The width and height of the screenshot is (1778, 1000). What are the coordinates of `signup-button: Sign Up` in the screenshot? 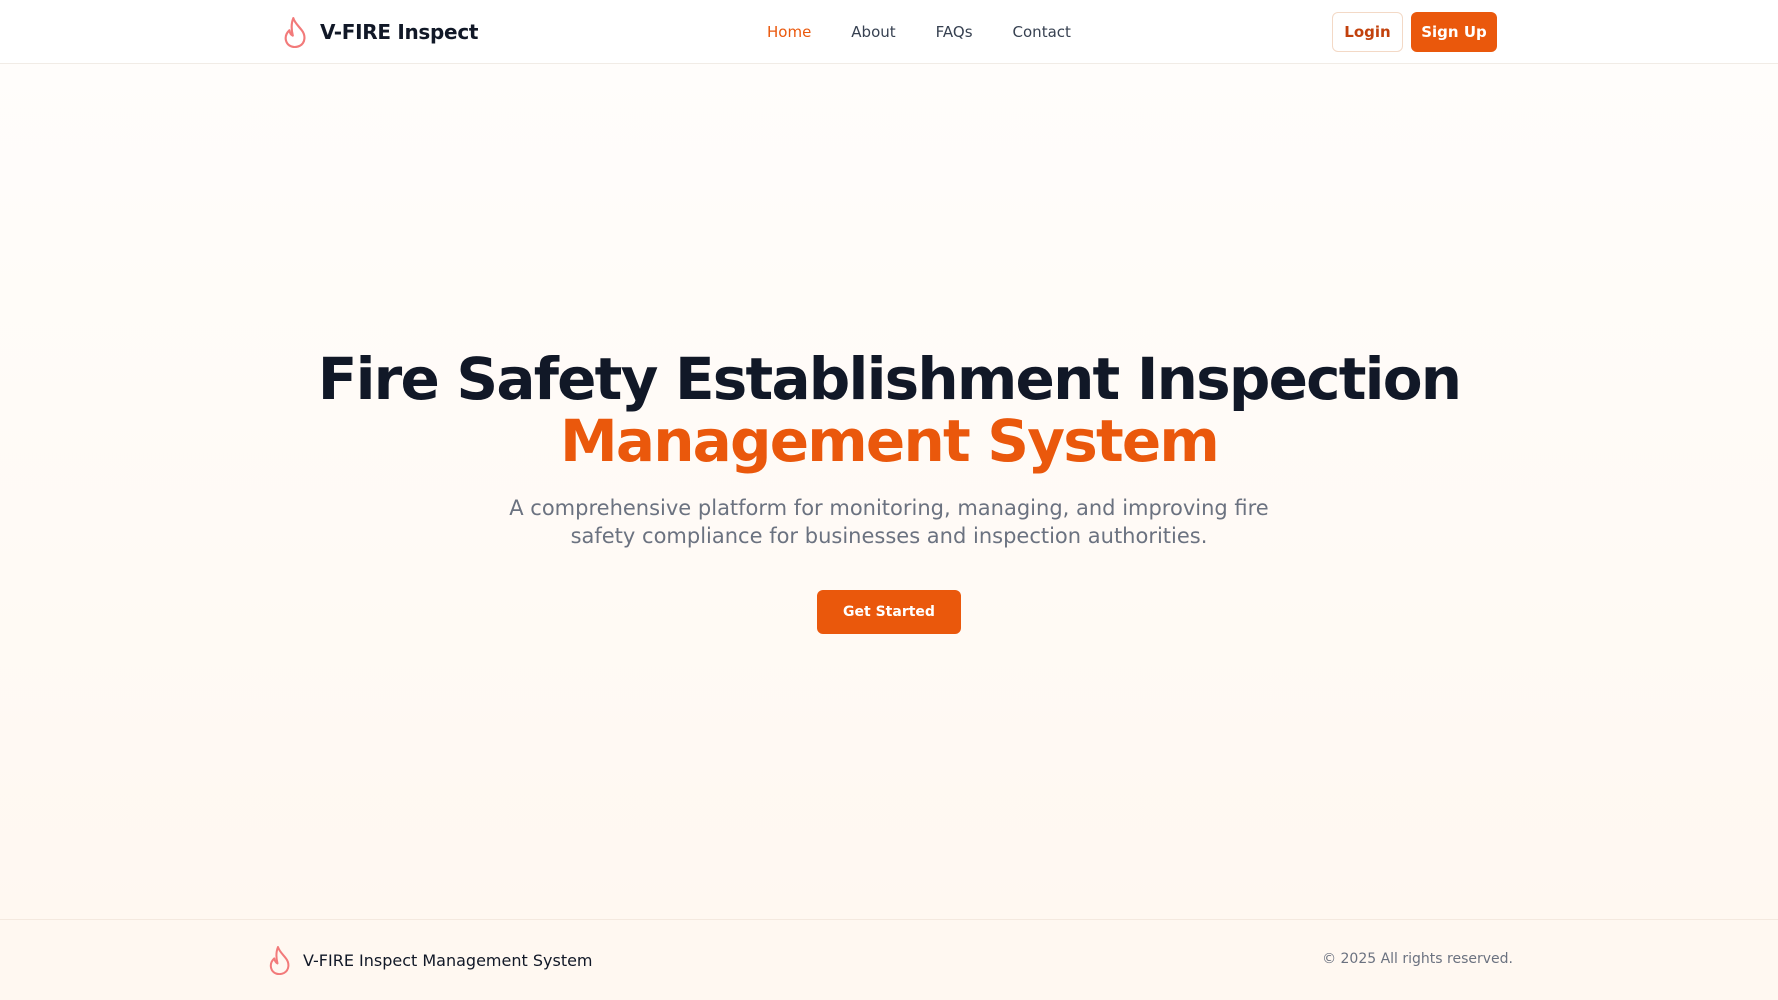 It's located at (1454, 32).